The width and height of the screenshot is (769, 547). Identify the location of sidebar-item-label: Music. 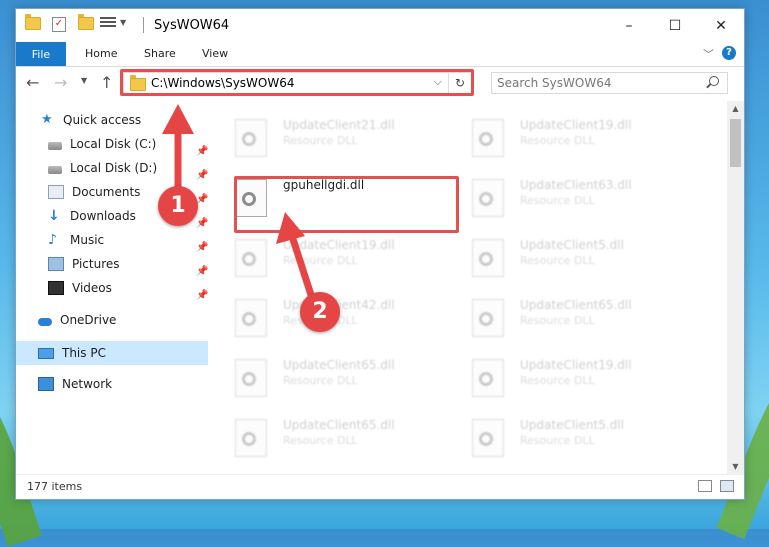
(87, 240).